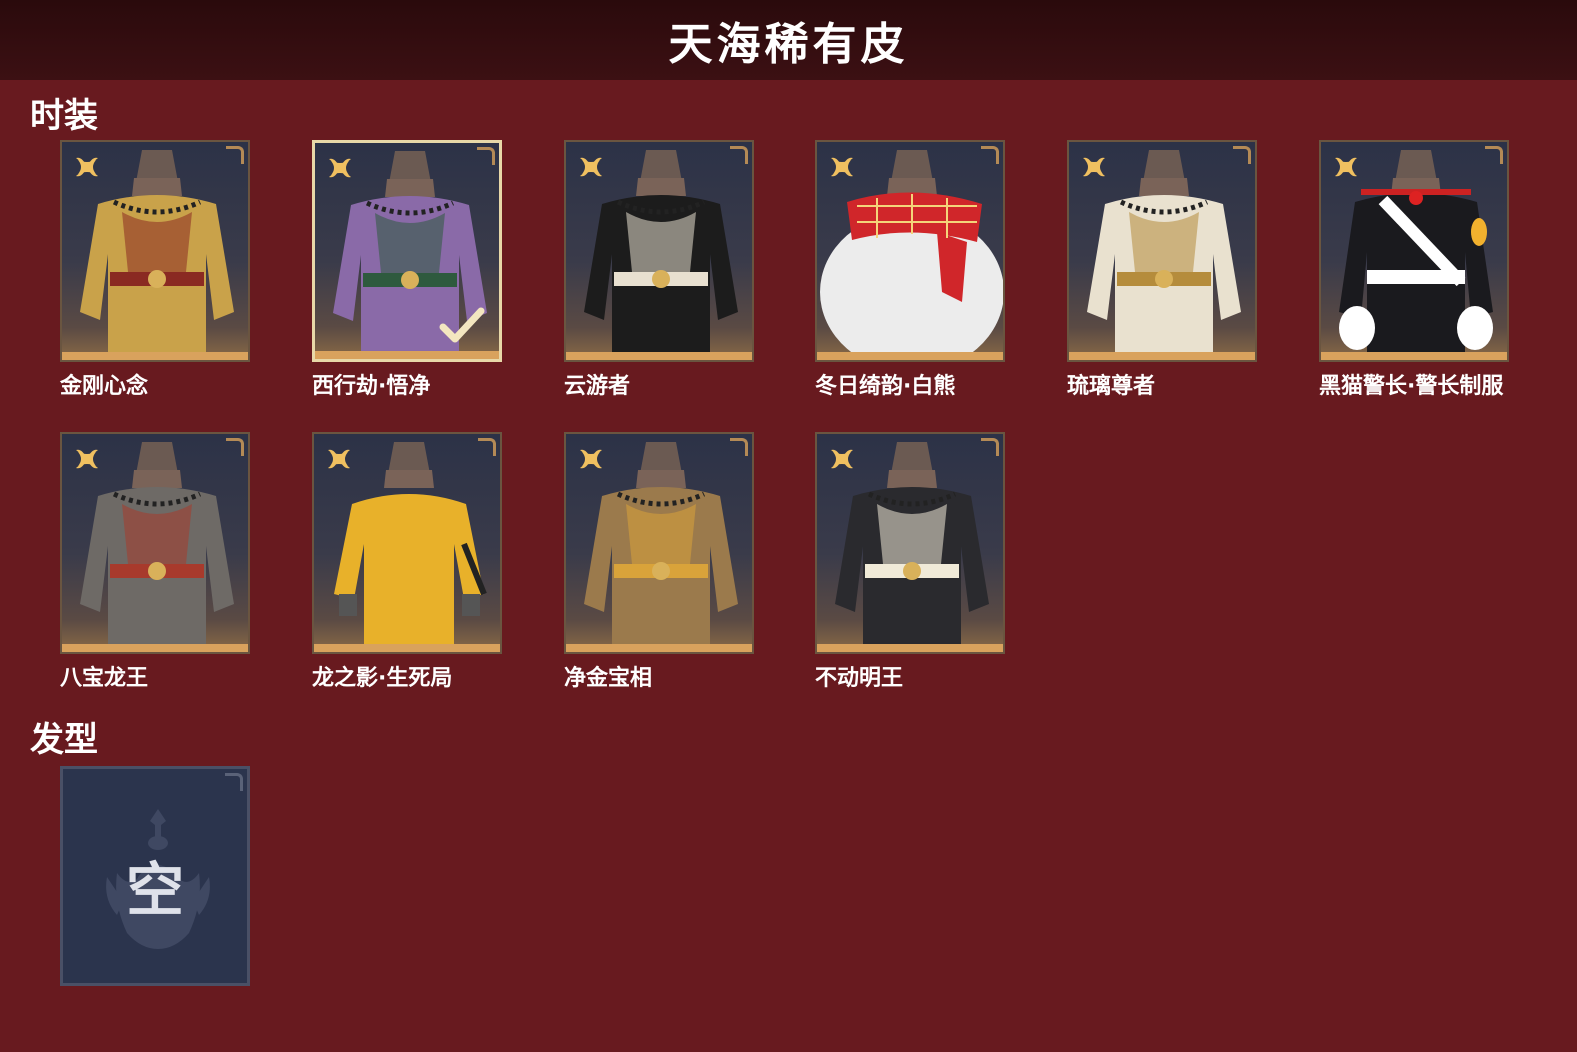 The image size is (1577, 1052). I want to click on hairstyle-empty-slot: 空, so click(155, 876).